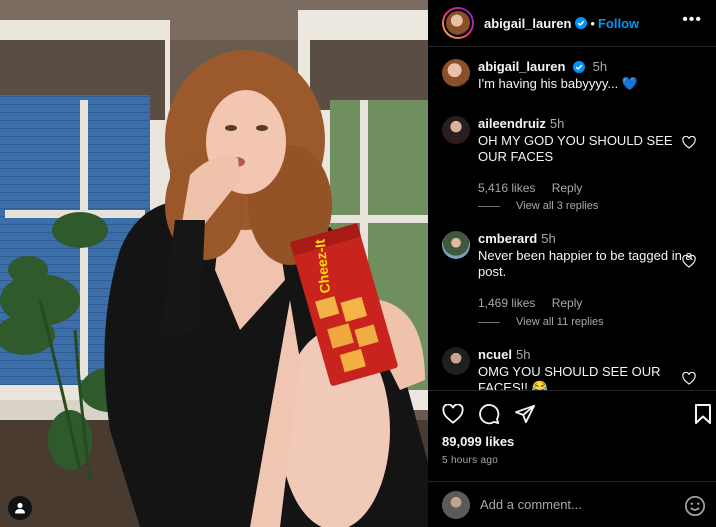  What do you see at coordinates (521, 66) in the screenshot?
I see `caption-username: abigail_lauren` at bounding box center [521, 66].